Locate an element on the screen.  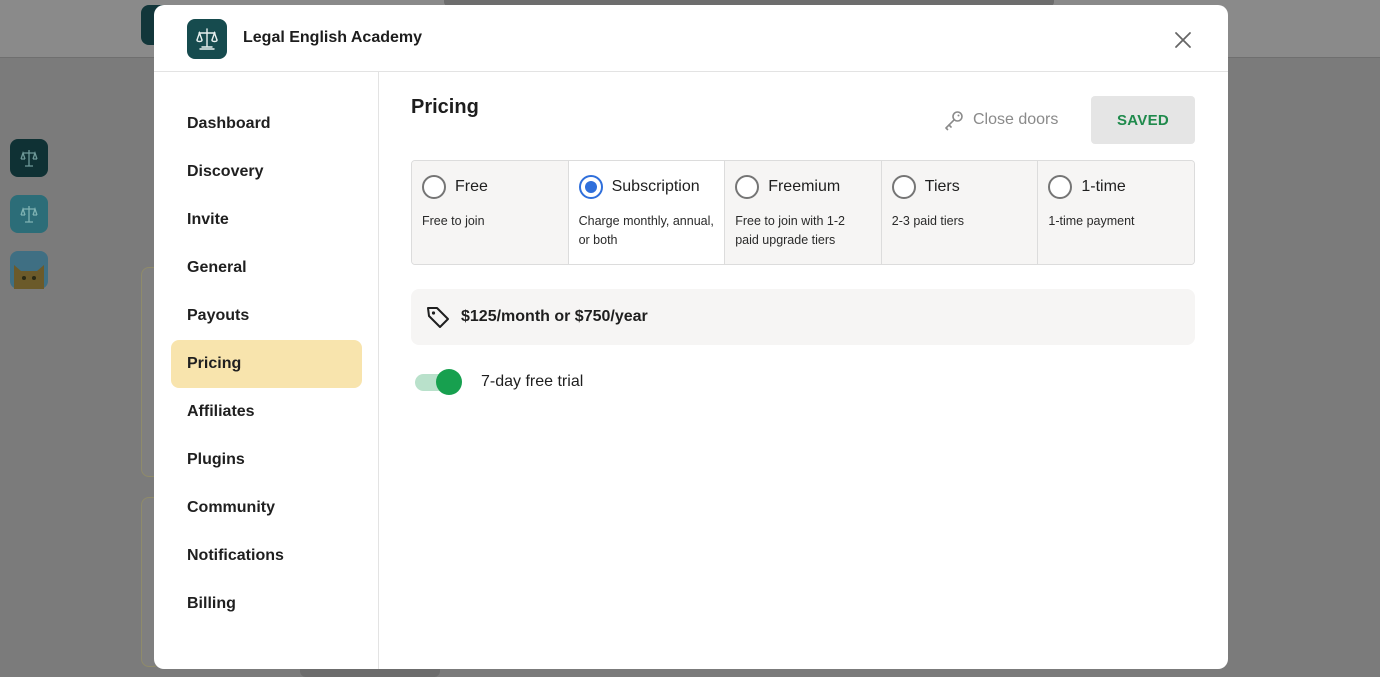
sidebar-item-affiliates: Affiliates is located at coordinates (266, 412).